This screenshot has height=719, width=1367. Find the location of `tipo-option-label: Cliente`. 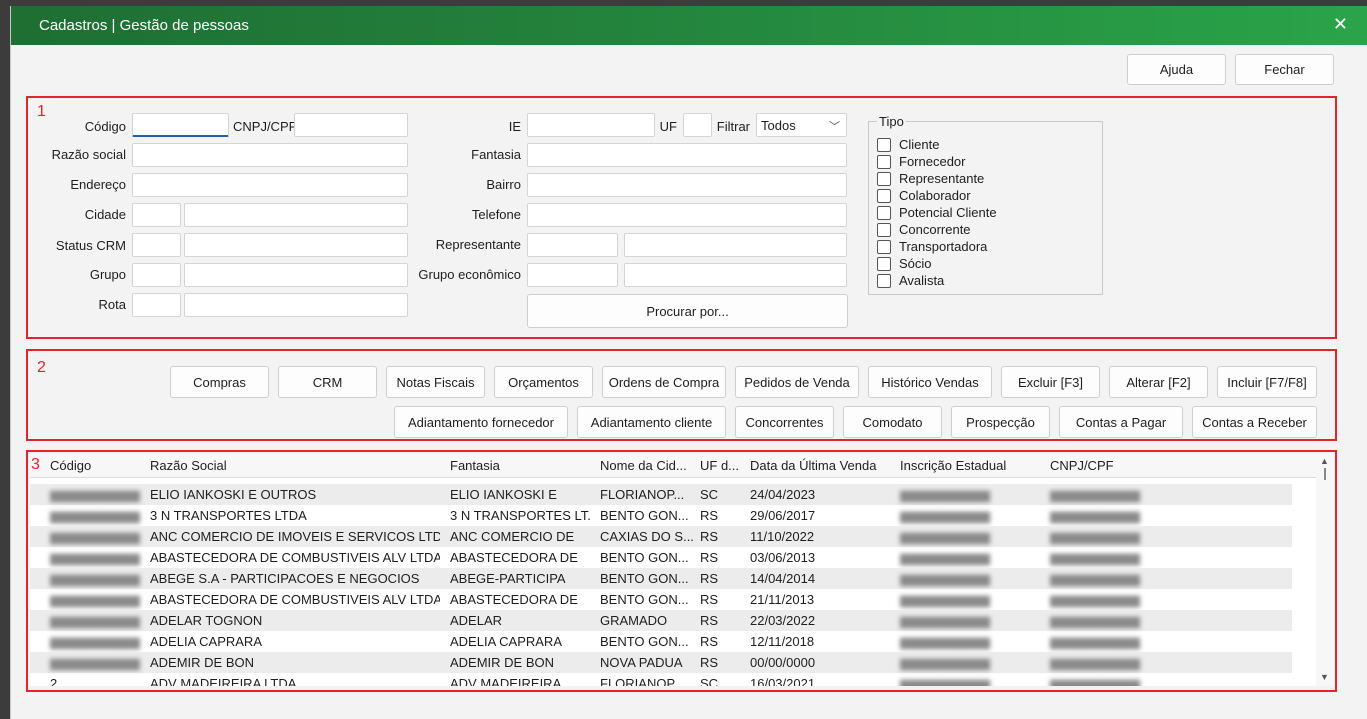

tipo-option-label: Cliente is located at coordinates (919, 144).